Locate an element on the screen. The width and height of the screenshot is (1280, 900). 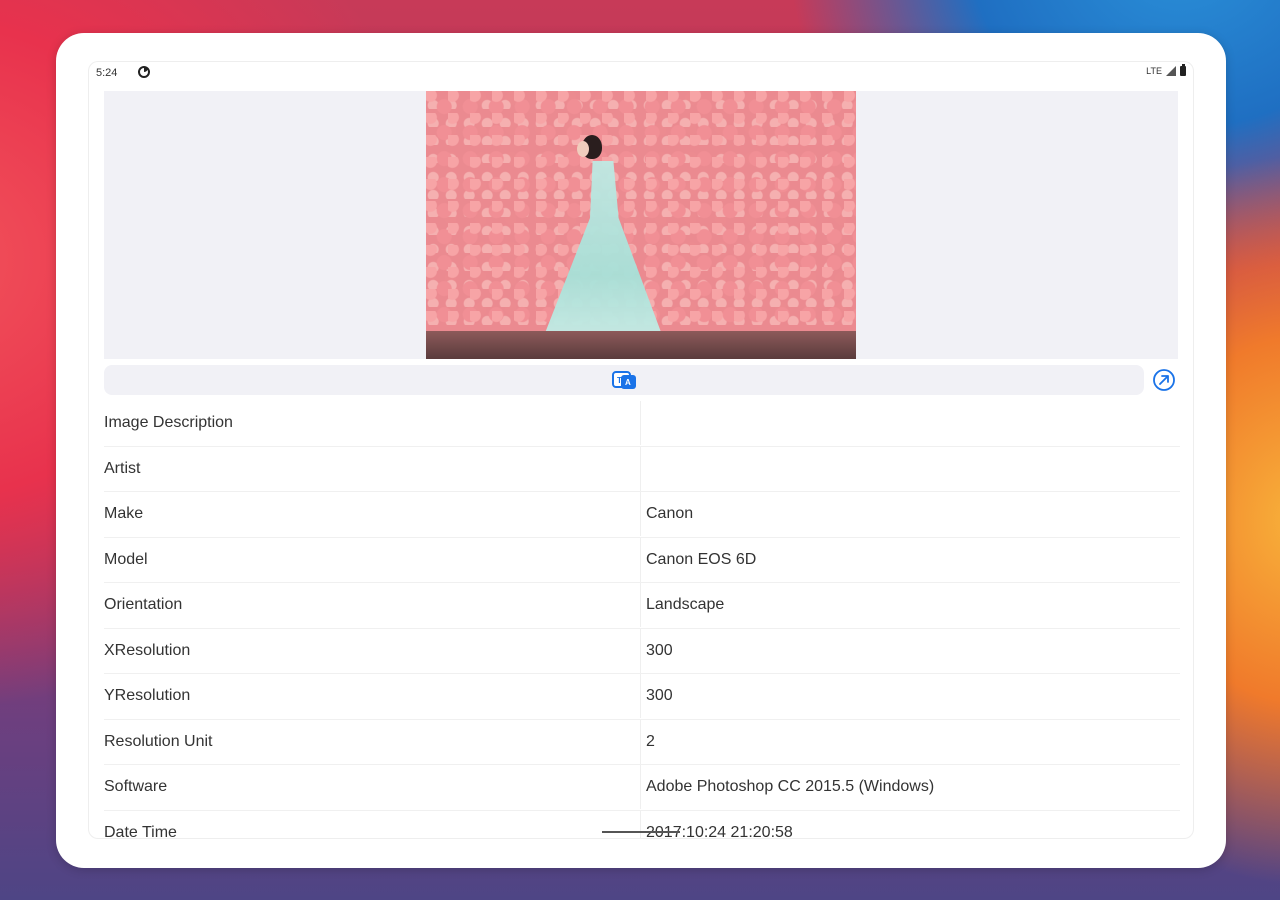
exif-key: Software is located at coordinates (372, 787).